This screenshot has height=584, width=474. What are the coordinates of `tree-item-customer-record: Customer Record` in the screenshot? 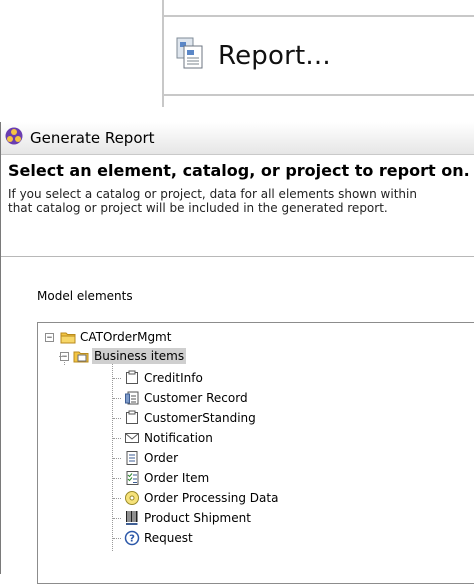 It's located at (180, 398).